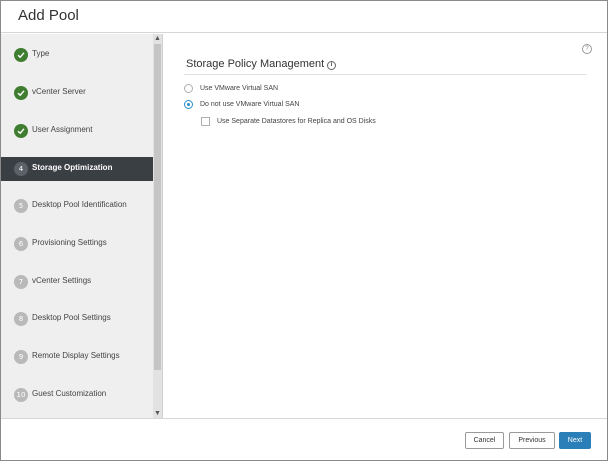 Image resolution: width=608 pixels, height=461 pixels. What do you see at coordinates (532, 440) in the screenshot?
I see `previous-button: Previous` at bounding box center [532, 440].